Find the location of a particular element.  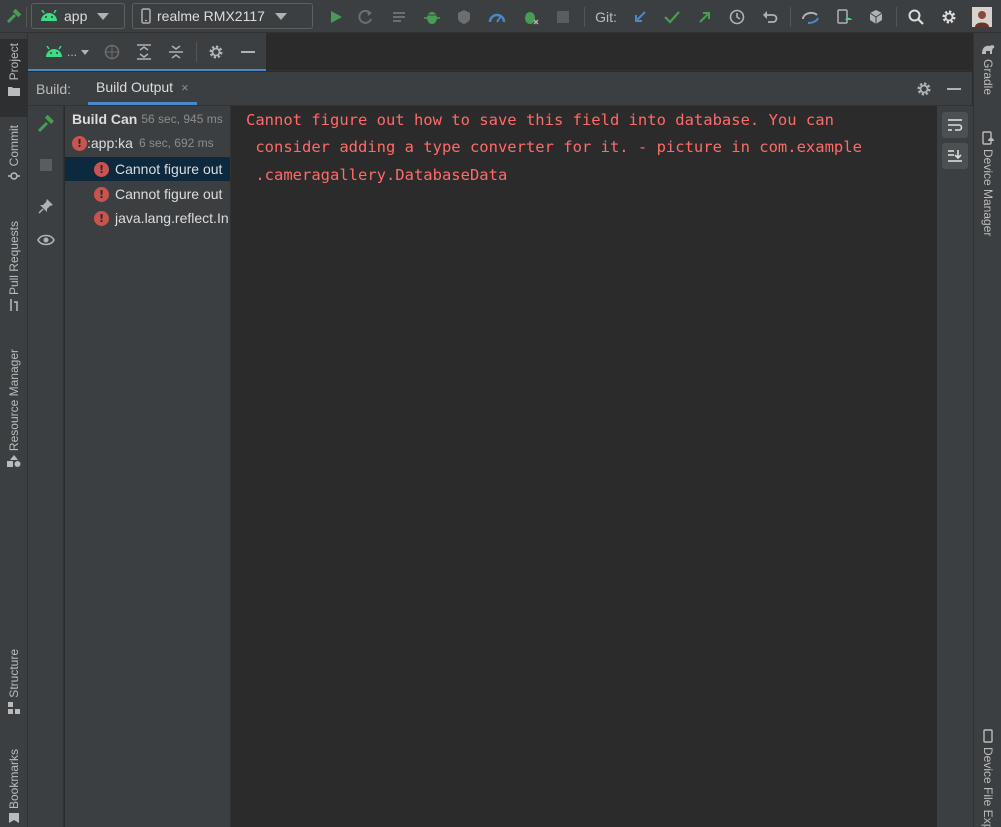

device-select: realme RMX2117 is located at coordinates (222, 16).